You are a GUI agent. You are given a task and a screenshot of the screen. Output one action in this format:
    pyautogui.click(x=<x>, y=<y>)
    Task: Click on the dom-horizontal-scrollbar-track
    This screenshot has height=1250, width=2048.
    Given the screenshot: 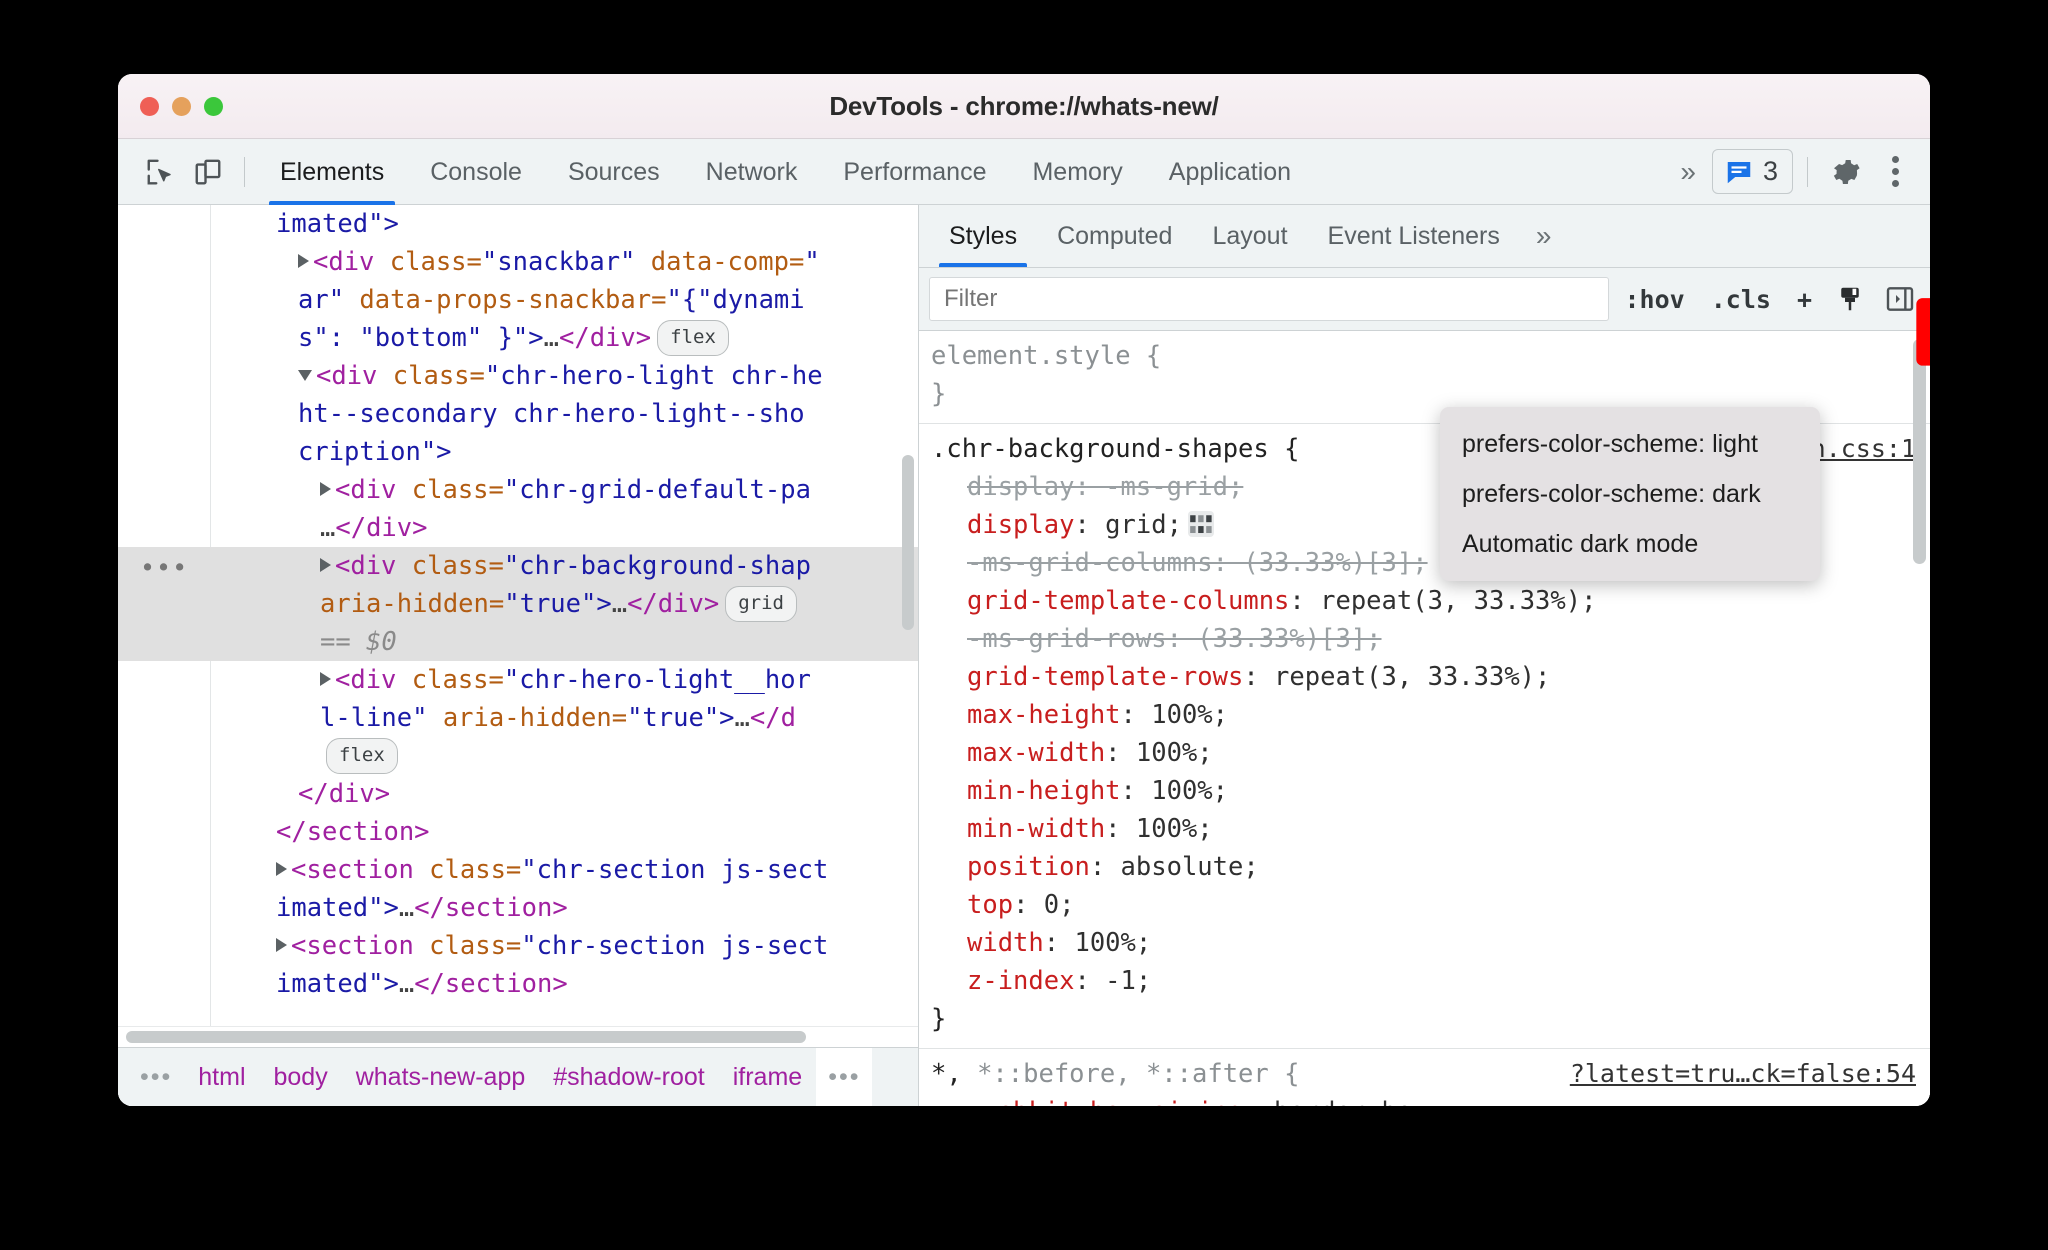 What is the action you would take?
    pyautogui.click(x=518, y=1036)
    